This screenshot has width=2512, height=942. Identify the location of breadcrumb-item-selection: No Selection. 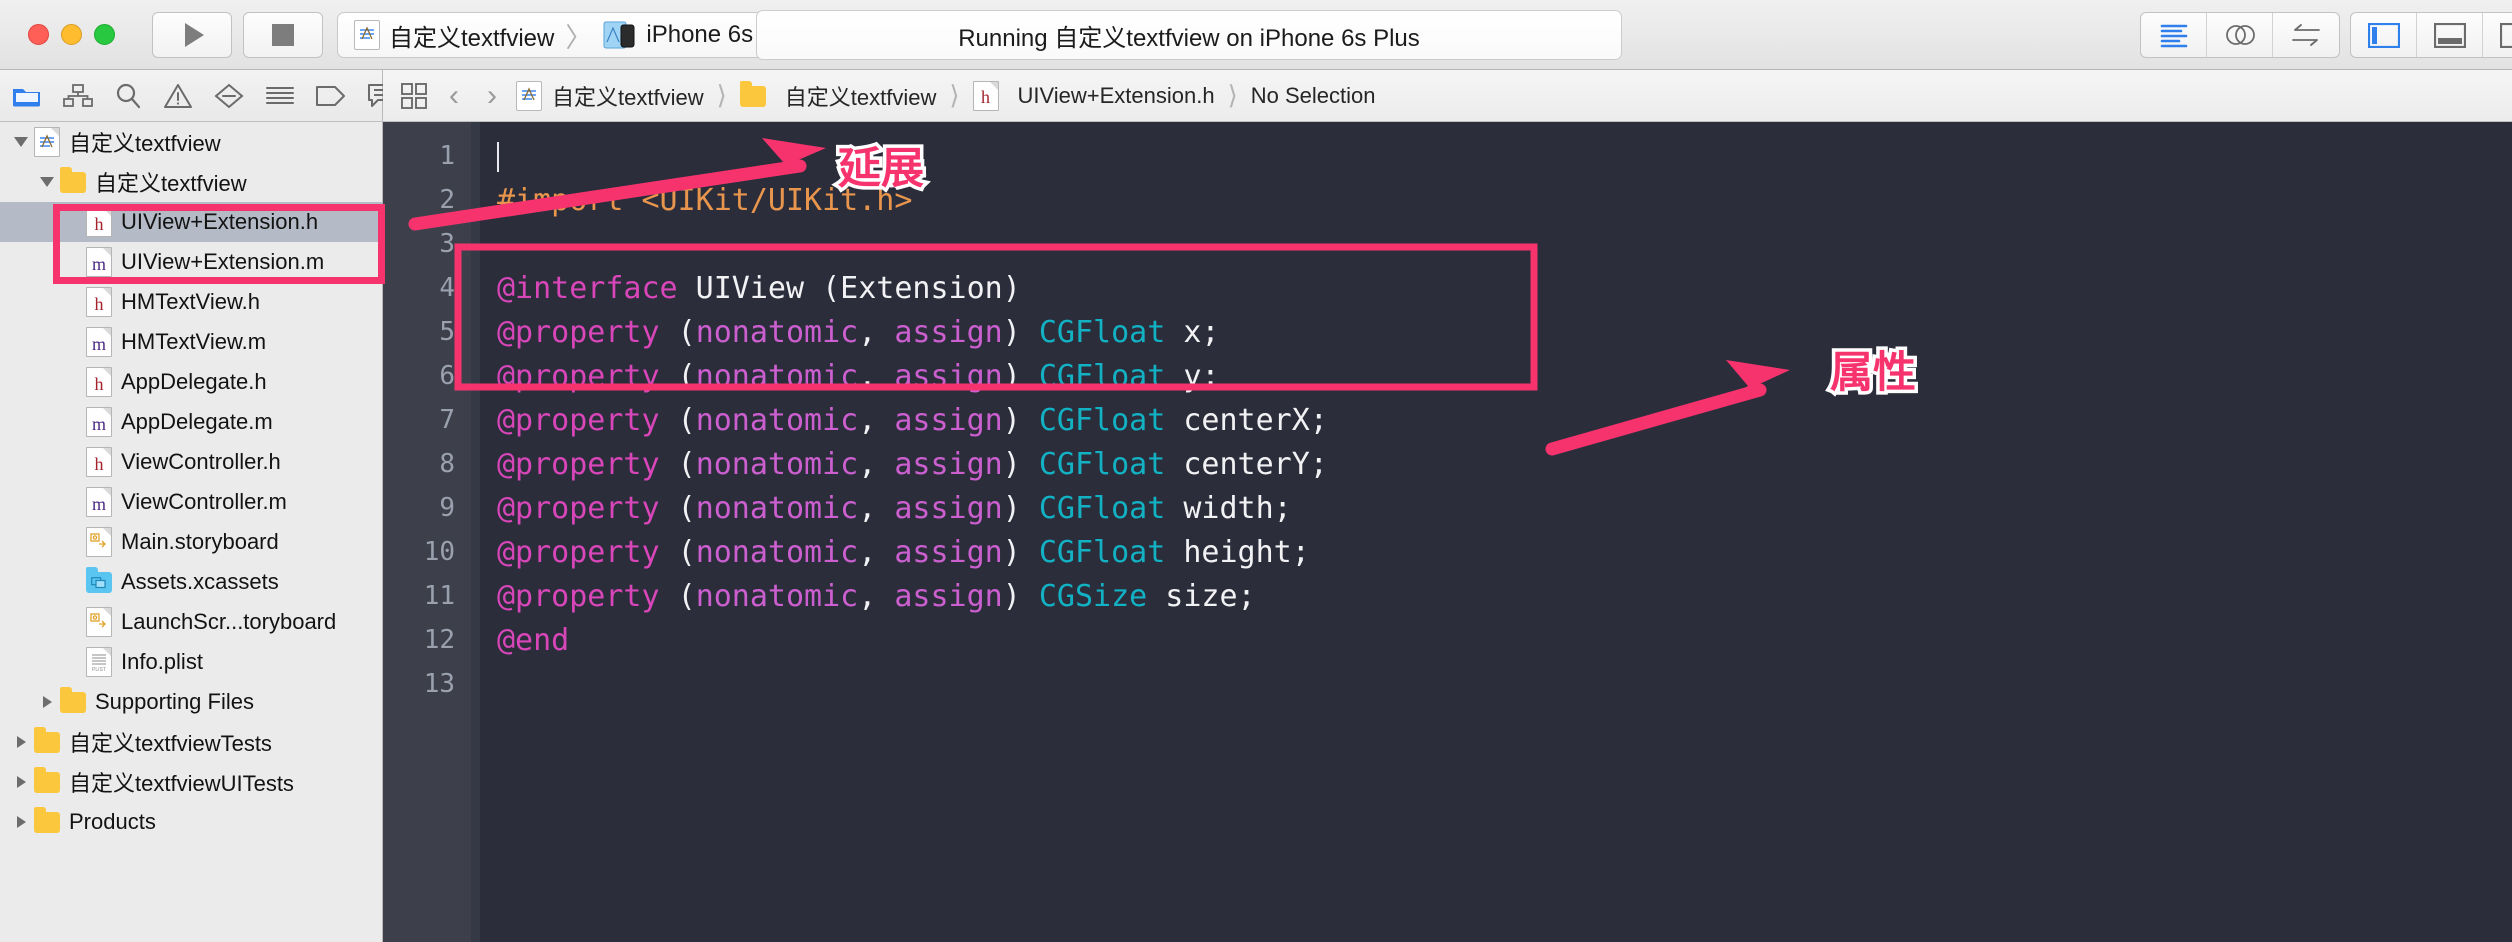
(1313, 96).